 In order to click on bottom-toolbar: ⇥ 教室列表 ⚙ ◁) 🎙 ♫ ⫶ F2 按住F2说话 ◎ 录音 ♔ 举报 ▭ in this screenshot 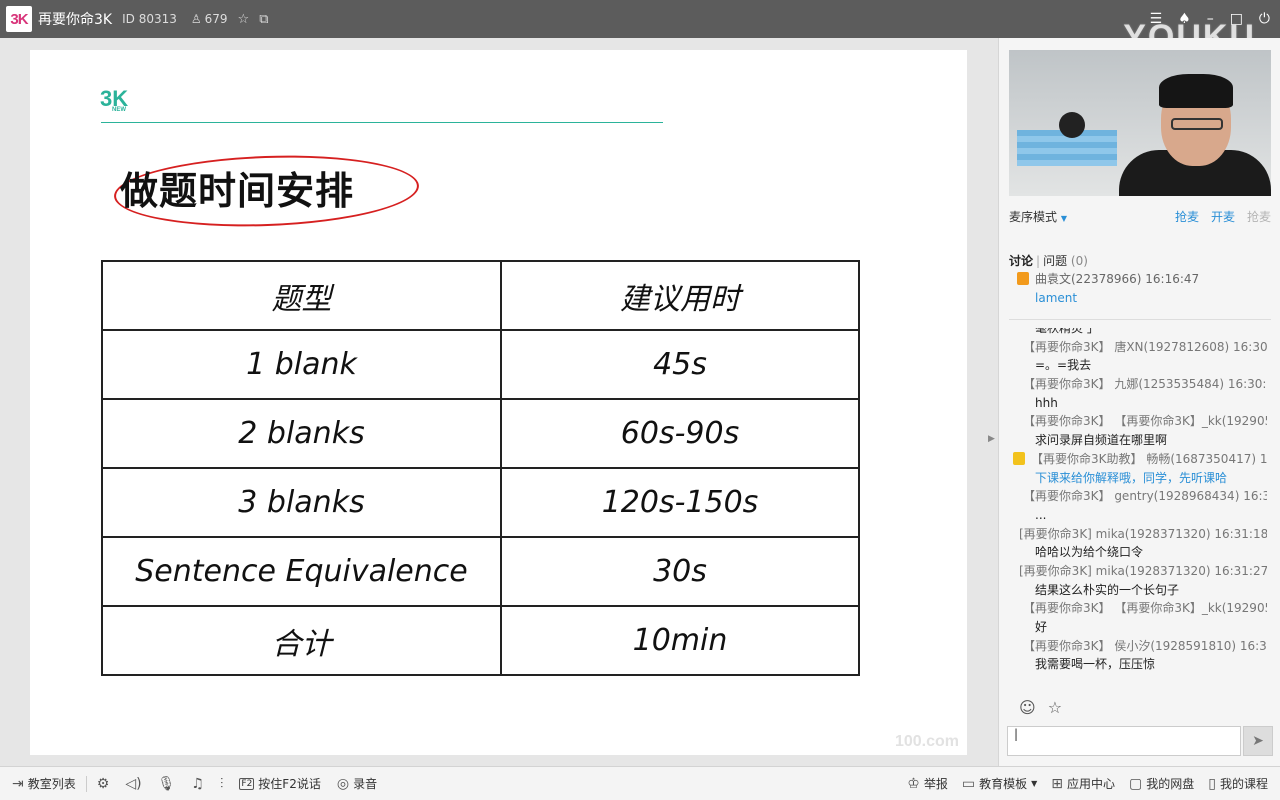, I will do `click(640, 783)`.